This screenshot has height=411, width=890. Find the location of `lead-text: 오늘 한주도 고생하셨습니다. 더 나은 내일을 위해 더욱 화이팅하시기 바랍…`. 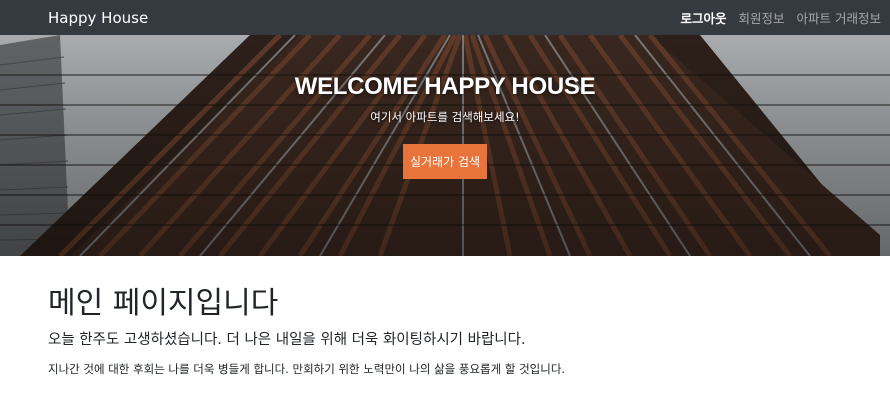

lead-text: 오늘 한주도 고생하셨습니다. 더 나은 내일을 위해 더욱 화이팅하시기 바랍… is located at coordinates (287, 340).